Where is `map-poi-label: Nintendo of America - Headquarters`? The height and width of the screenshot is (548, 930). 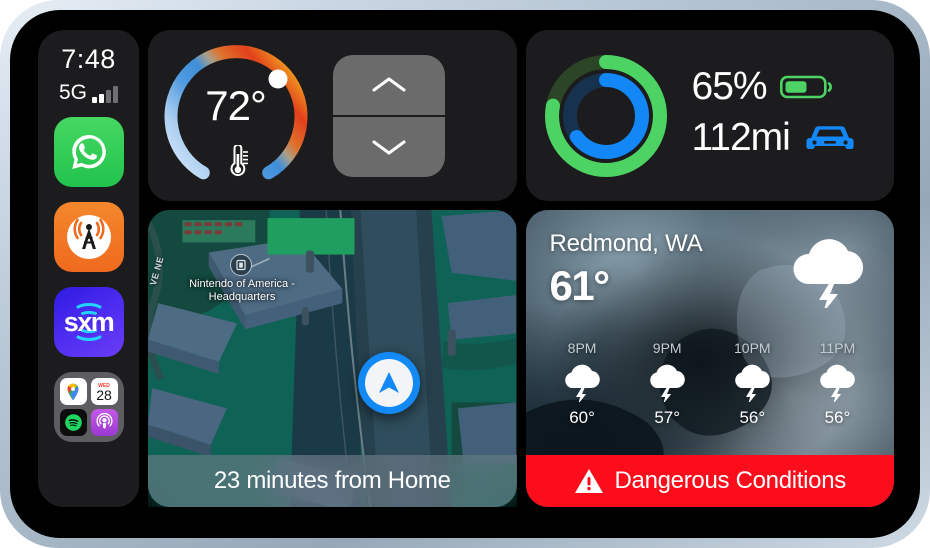
map-poi-label: Nintendo of America - Headquarters is located at coordinates (242, 290).